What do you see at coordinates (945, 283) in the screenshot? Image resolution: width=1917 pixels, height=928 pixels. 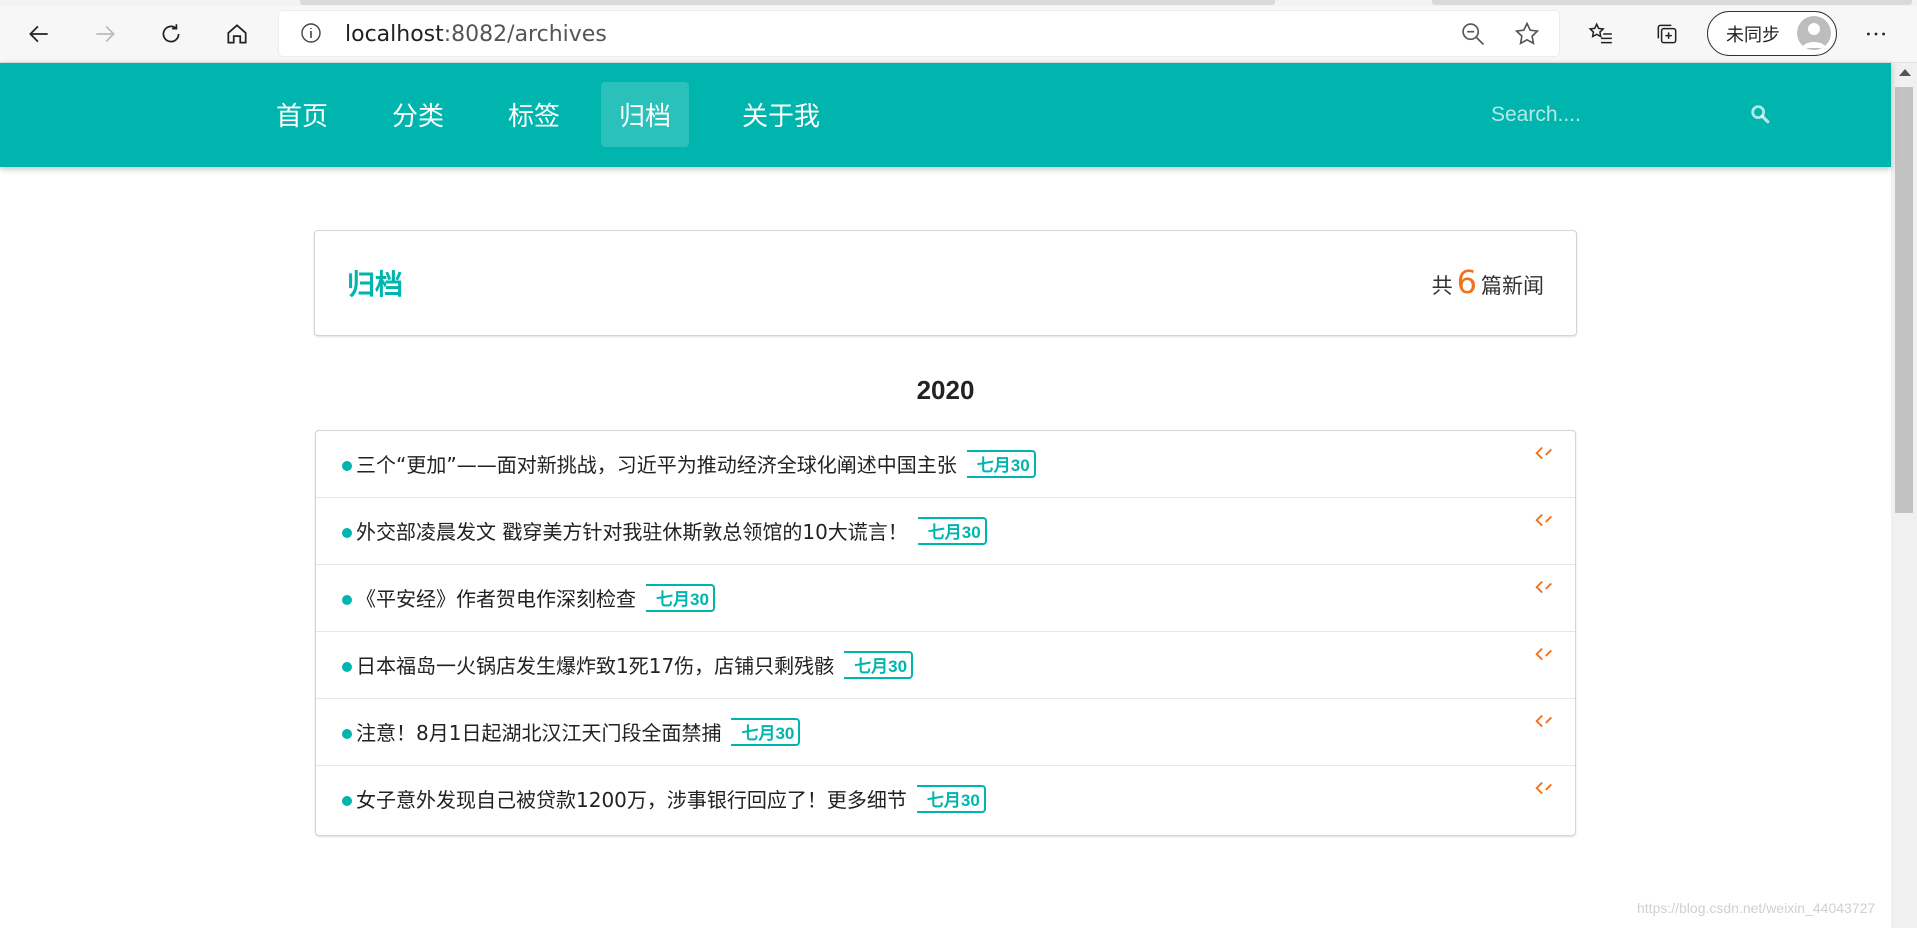 I see `archive-header: 归档 共 6 篇新闻` at bounding box center [945, 283].